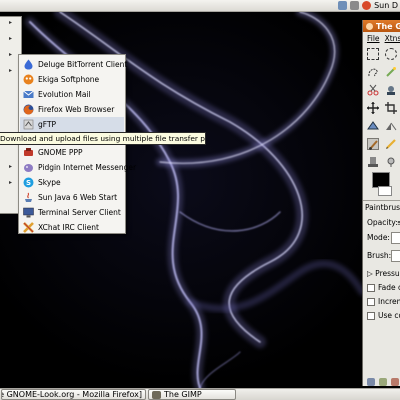  What do you see at coordinates (183, 394) in the screenshot?
I see `taskbar-gimp-label: The GIMP` at bounding box center [183, 394].